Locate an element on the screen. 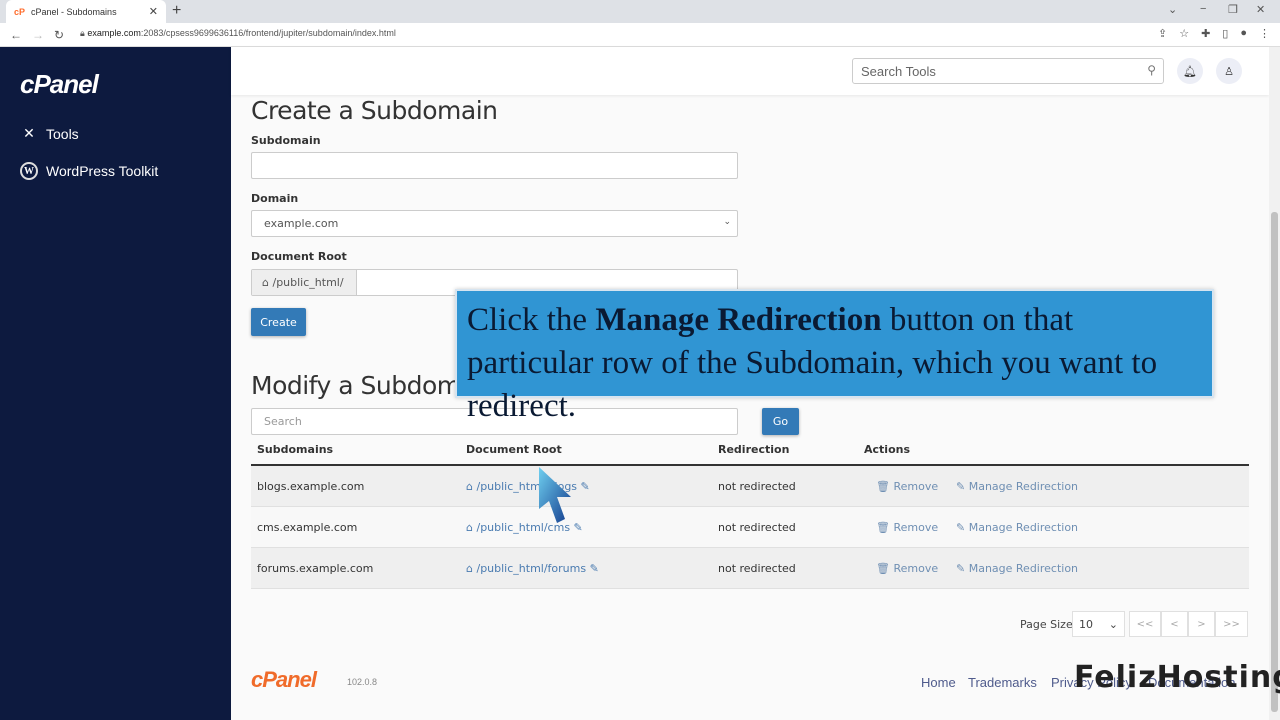  sidebar-item-label: WordPress Toolkit is located at coordinates (102, 171).